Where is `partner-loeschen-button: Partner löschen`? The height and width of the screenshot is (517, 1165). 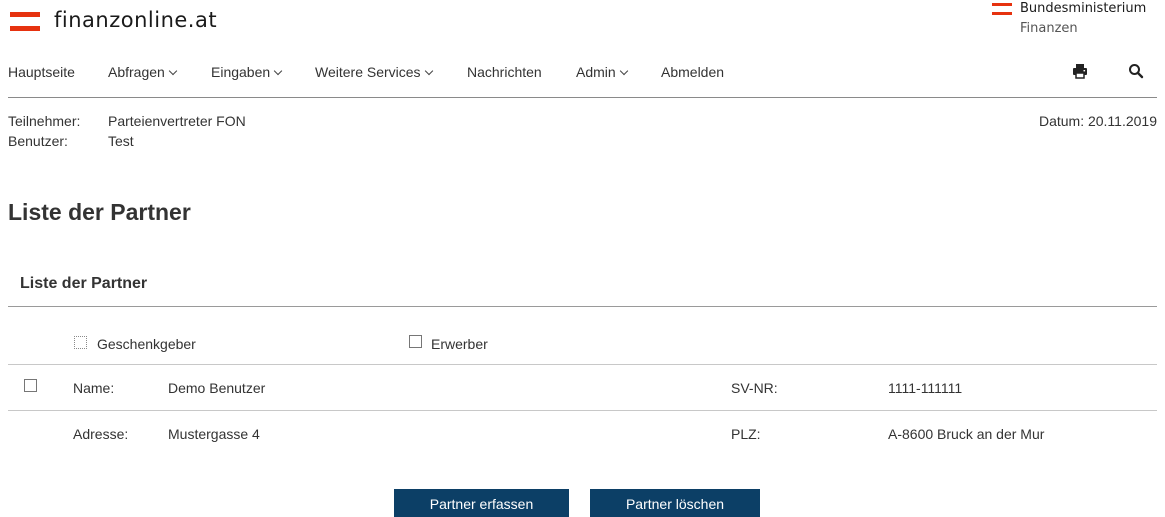 partner-loeschen-button: Partner löschen is located at coordinates (675, 503).